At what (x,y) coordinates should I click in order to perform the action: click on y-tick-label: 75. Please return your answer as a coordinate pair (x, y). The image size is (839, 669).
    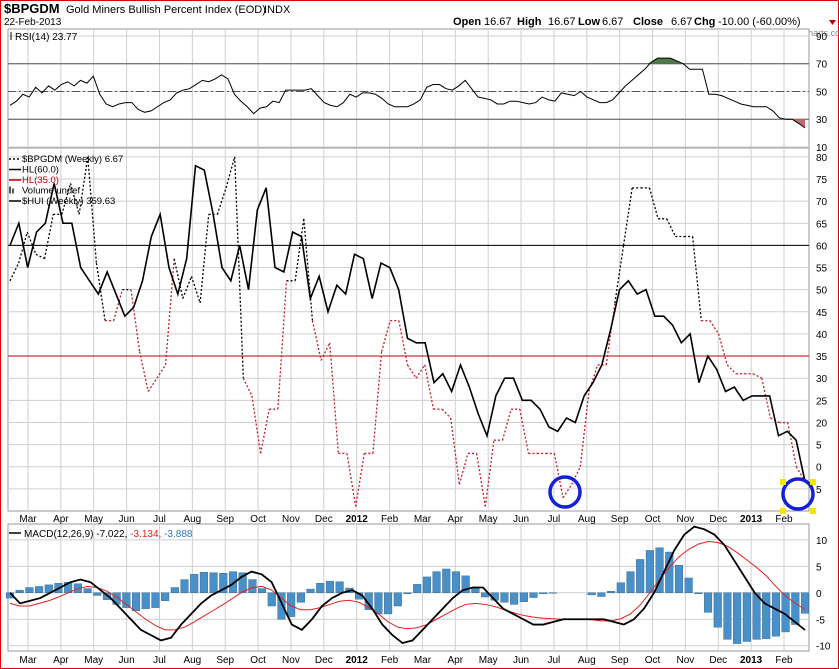
    Looking at the image, I should click on (822, 180).